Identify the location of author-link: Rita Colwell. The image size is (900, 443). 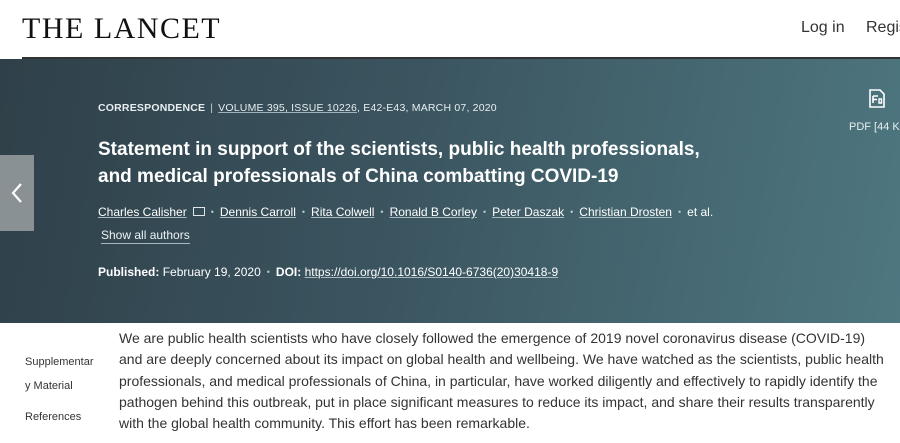
(342, 212).